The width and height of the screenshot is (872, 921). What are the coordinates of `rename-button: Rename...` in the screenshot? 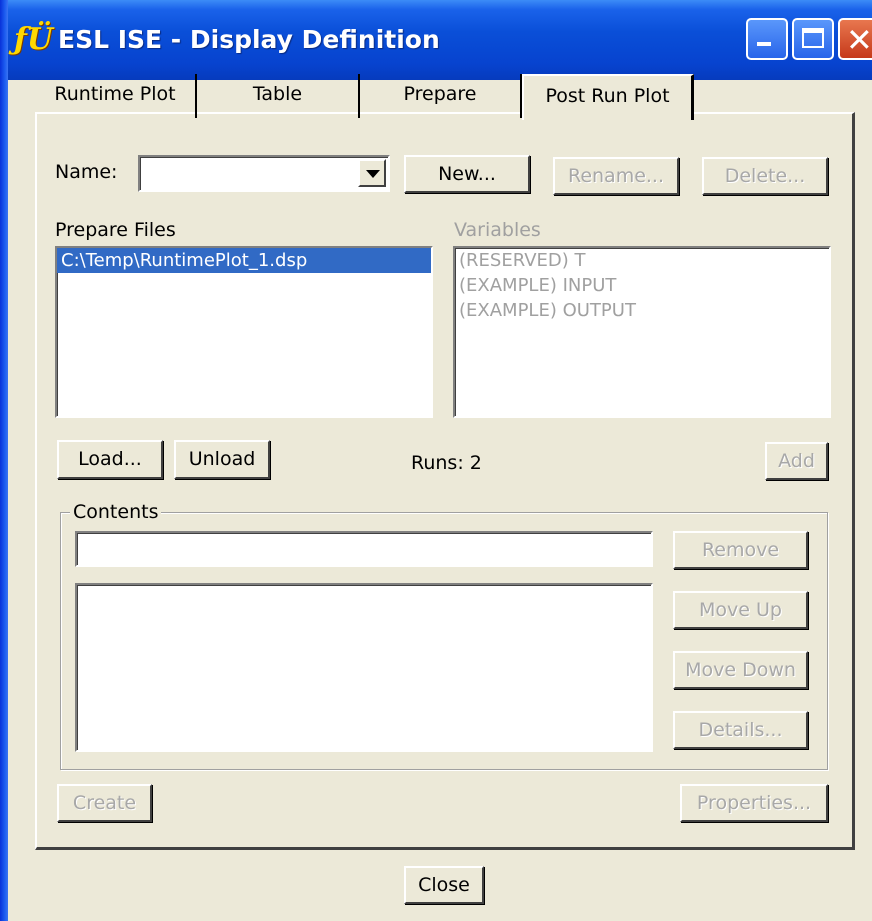 It's located at (616, 176).